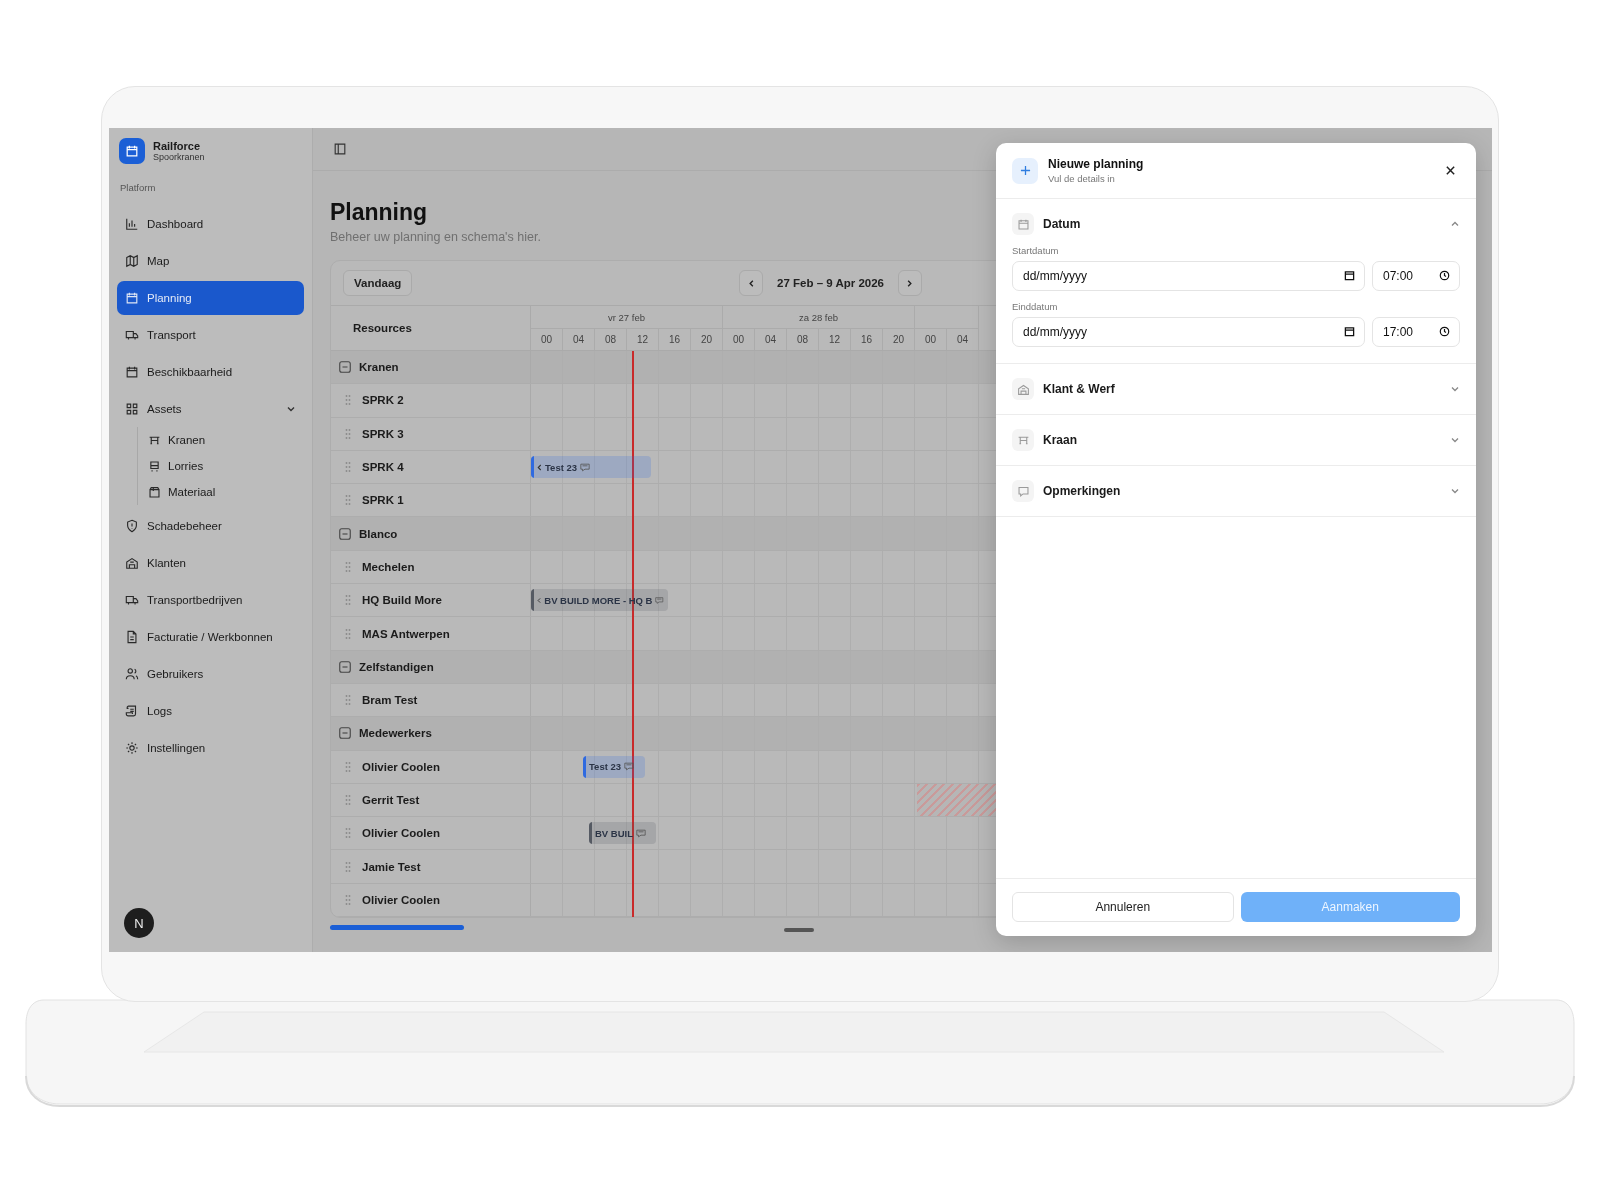 Image resolution: width=1600 pixels, height=1200 pixels. Describe the element at coordinates (210, 224) in the screenshot. I see `nav-item: Dashboard` at that location.